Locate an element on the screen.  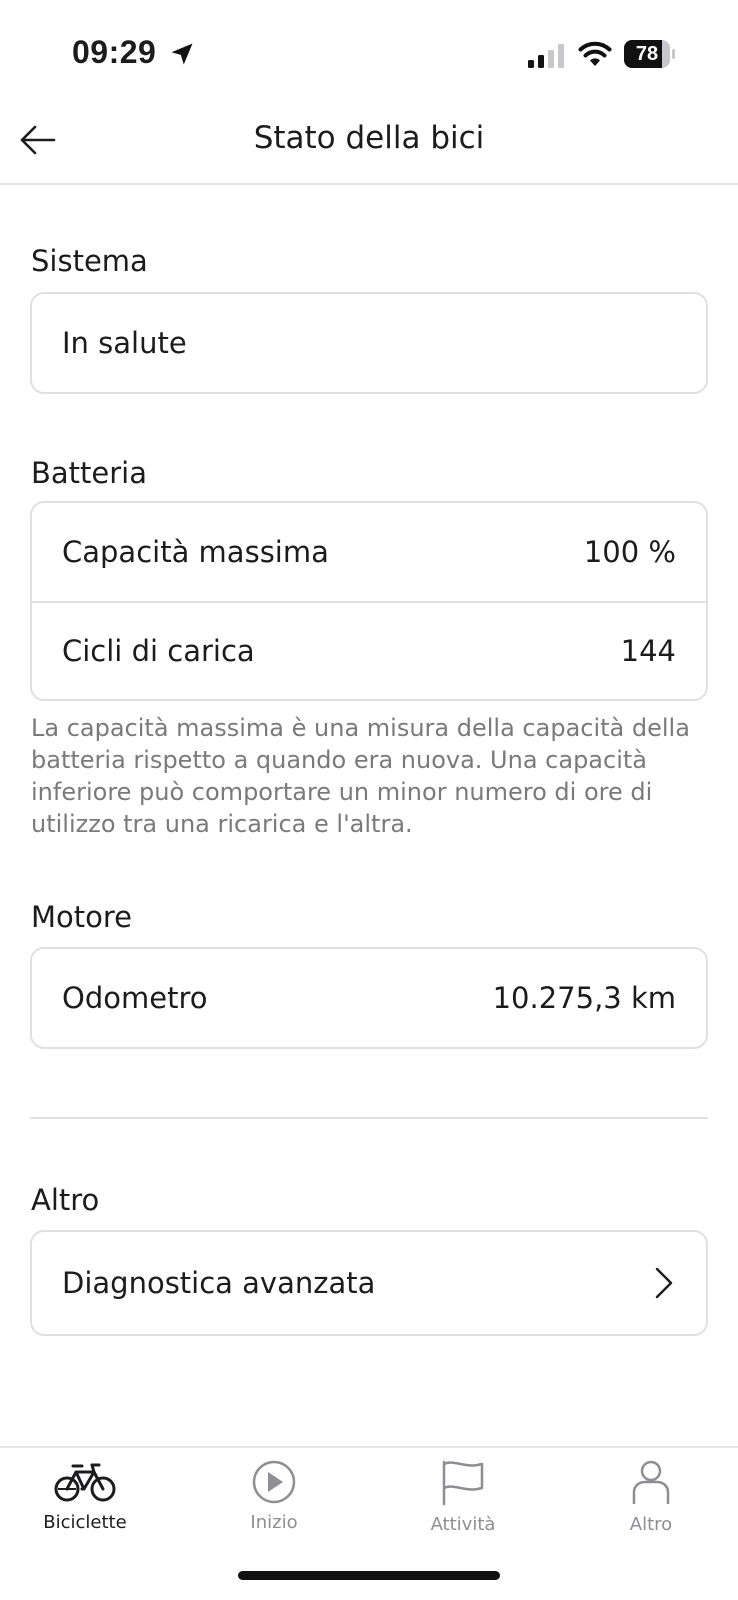
home-indicator is located at coordinates (369, 1575).